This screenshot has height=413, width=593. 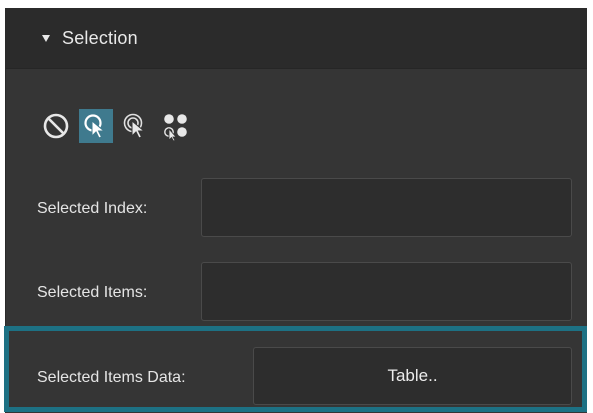 I want to click on collapse-triangle-icon, so click(x=46, y=38).